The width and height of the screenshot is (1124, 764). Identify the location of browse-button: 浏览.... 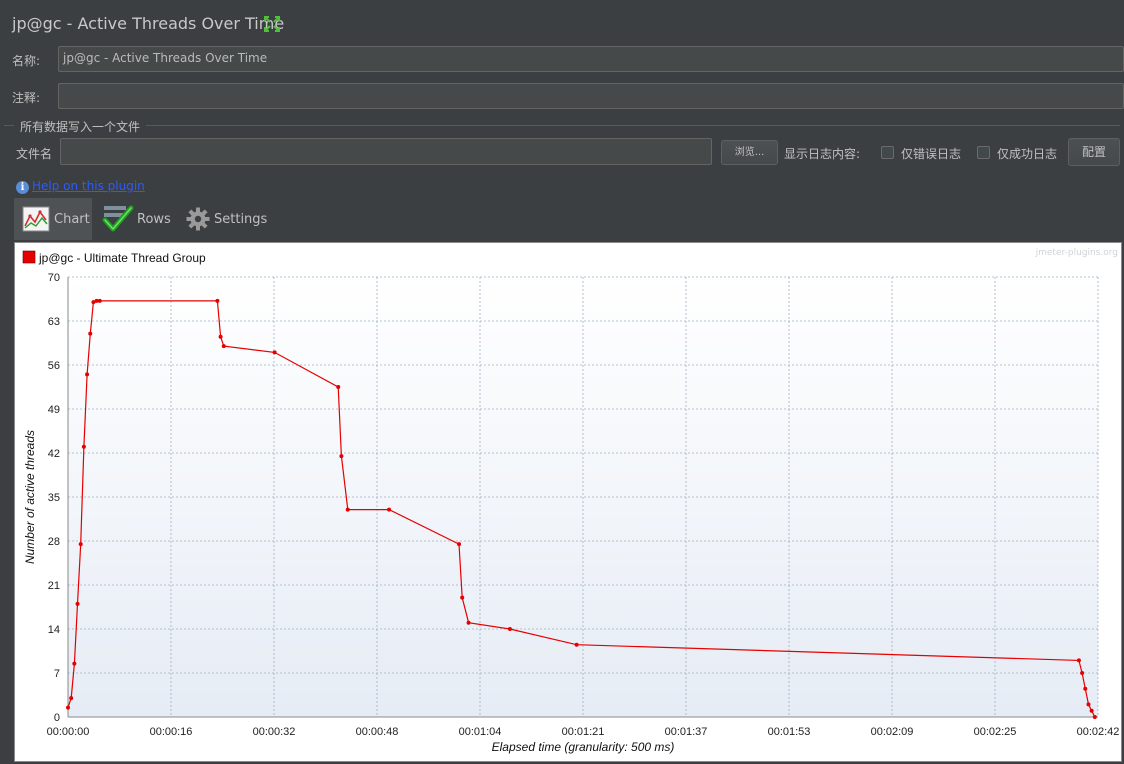
(749, 152).